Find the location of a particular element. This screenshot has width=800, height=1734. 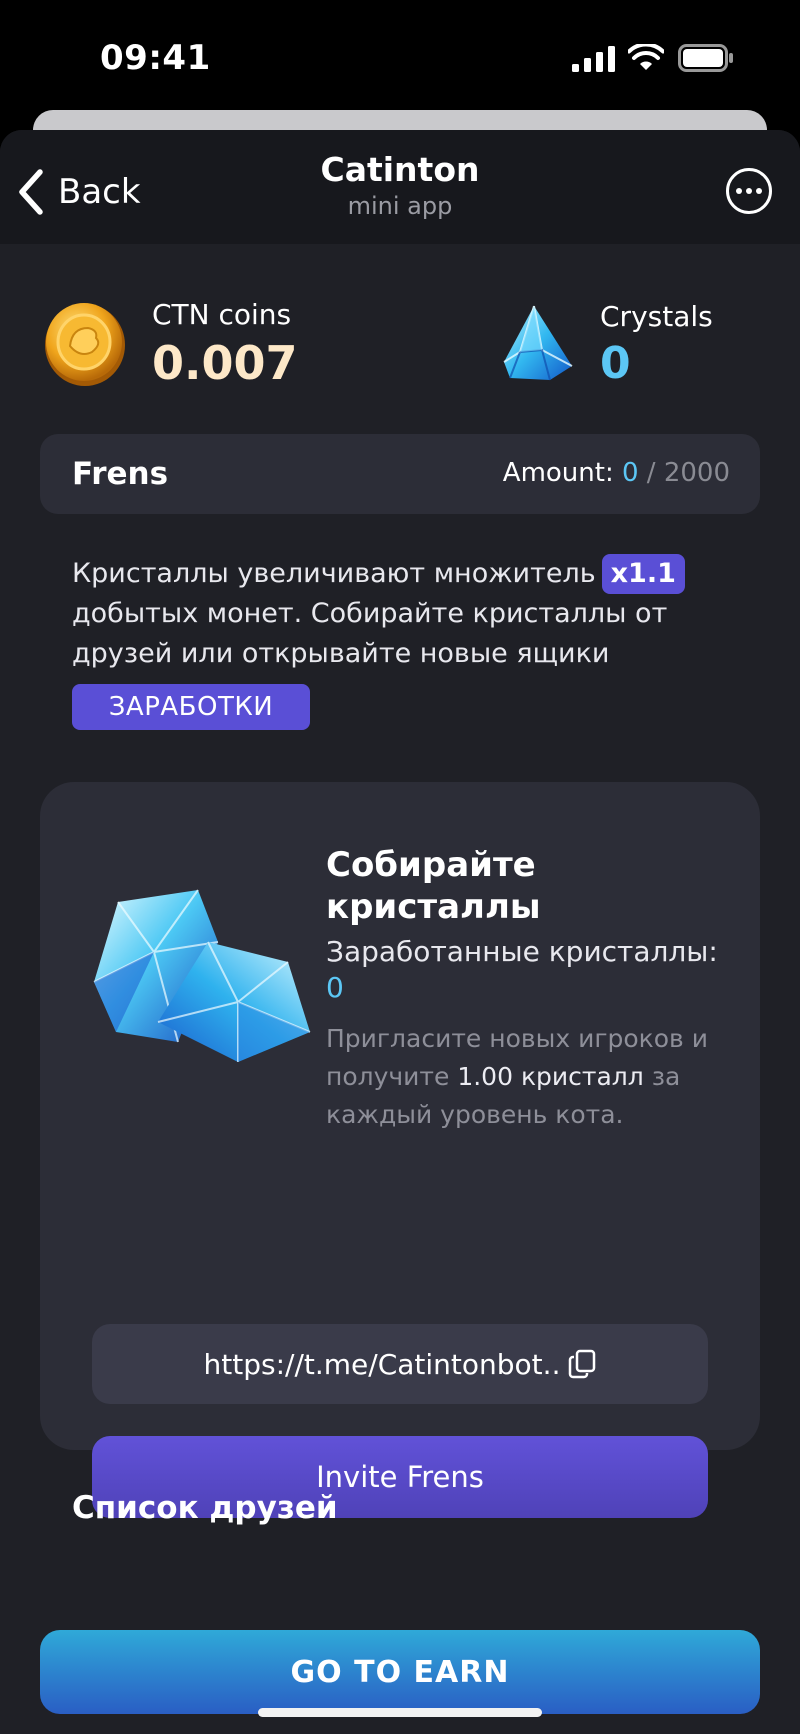

frens-title: Frens is located at coordinates (120, 474).